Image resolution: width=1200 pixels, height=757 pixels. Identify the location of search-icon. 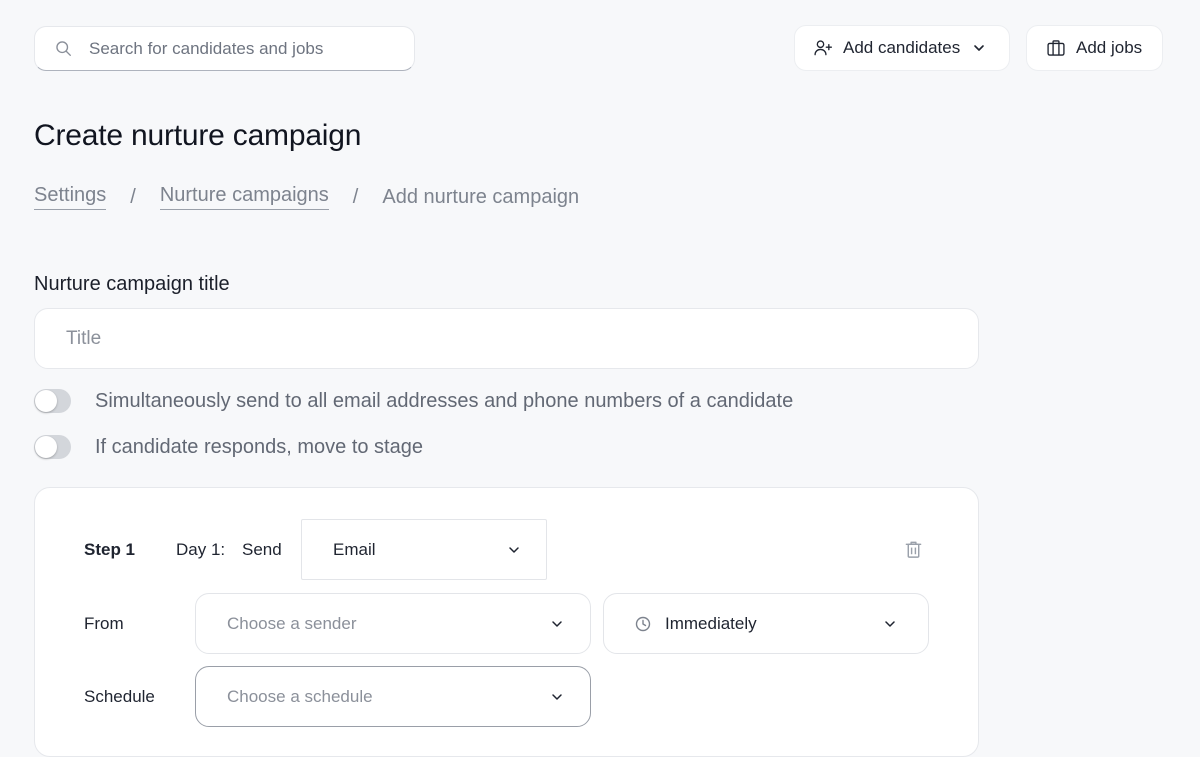
(63, 48).